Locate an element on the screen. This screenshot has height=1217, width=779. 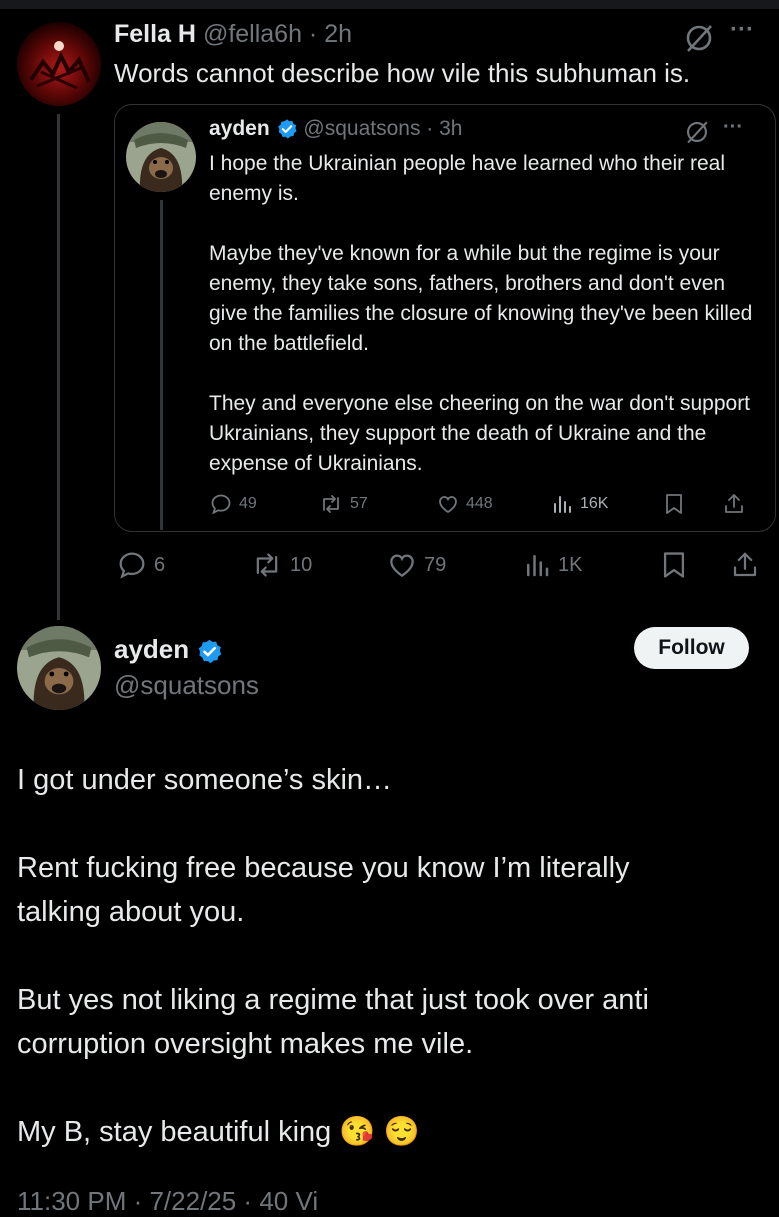
grok-icon is located at coordinates (699, 40).